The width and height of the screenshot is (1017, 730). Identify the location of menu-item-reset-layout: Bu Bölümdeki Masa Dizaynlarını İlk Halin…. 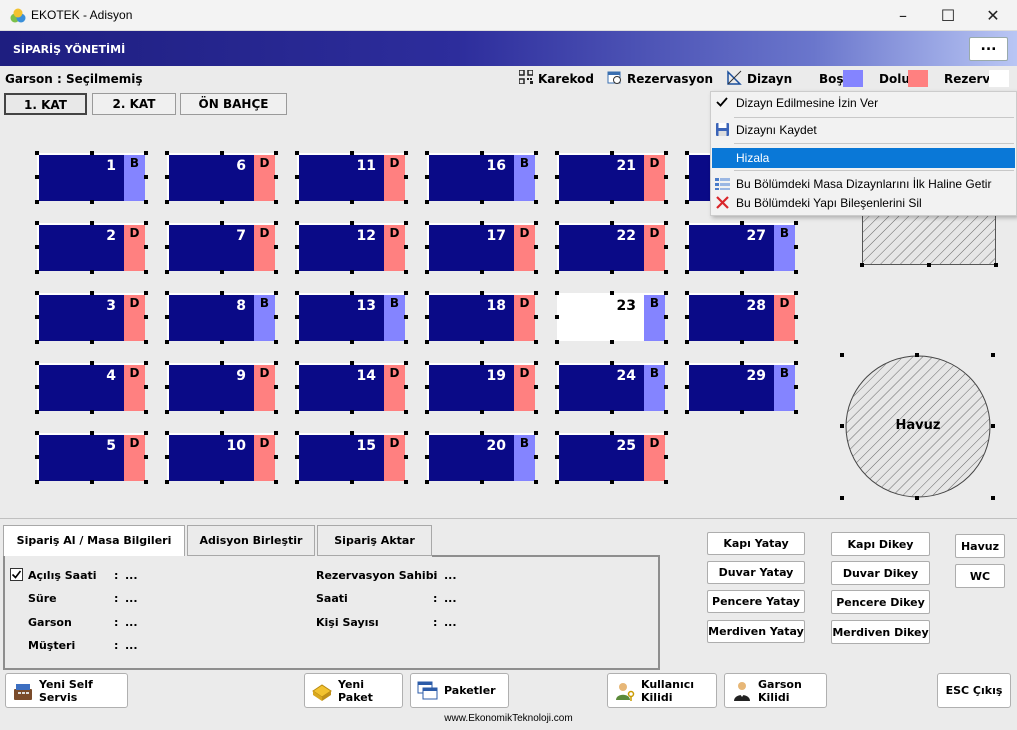
(863, 184).